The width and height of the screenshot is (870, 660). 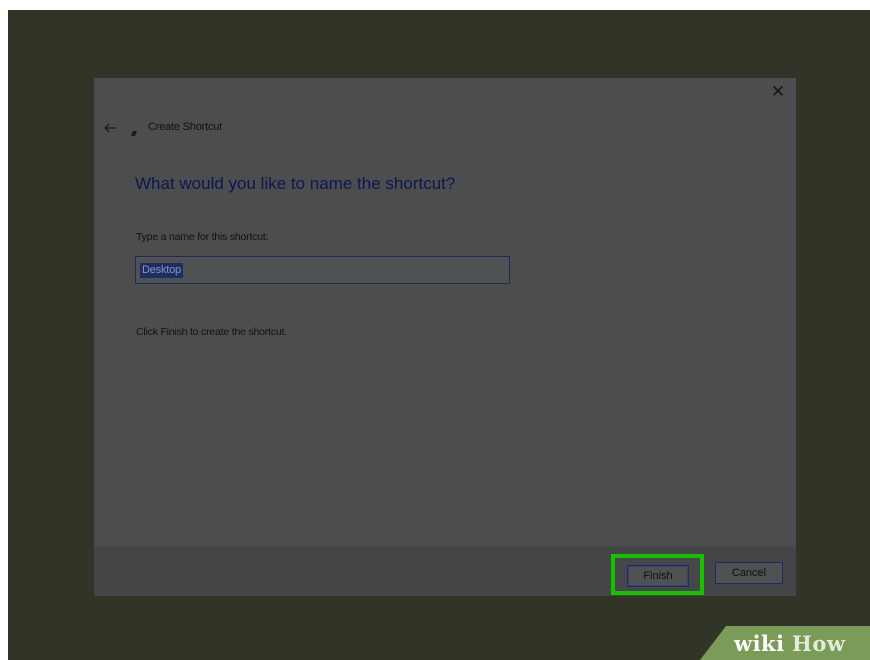 What do you see at coordinates (819, 643) in the screenshot?
I see `watermark-how: How` at bounding box center [819, 643].